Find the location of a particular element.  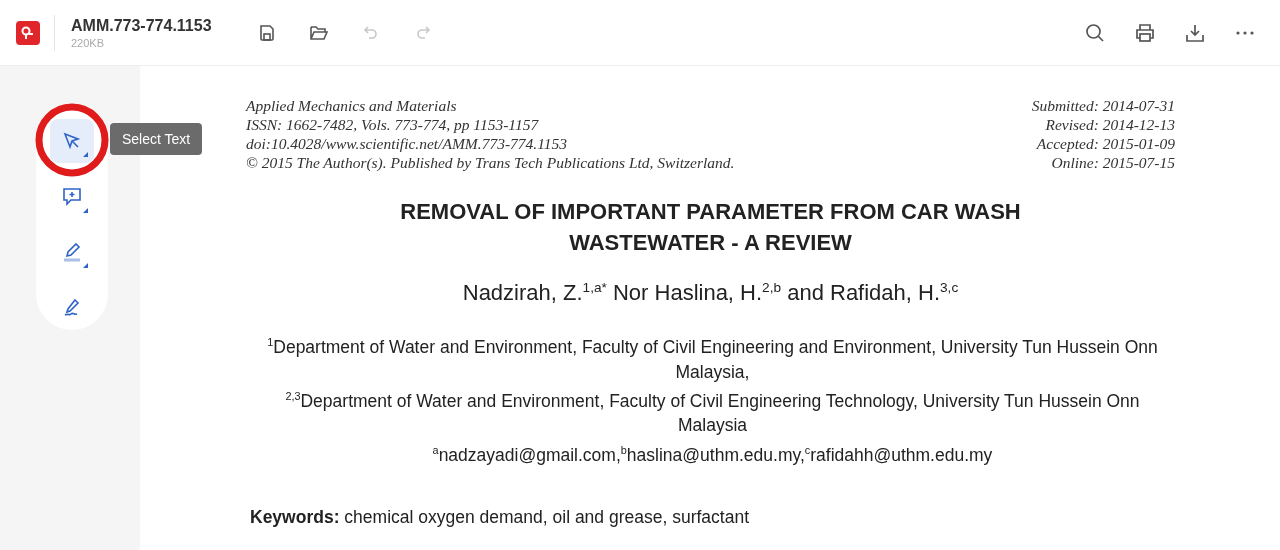

date-line: Revised: 2014-12-13 is located at coordinates (1109, 124).